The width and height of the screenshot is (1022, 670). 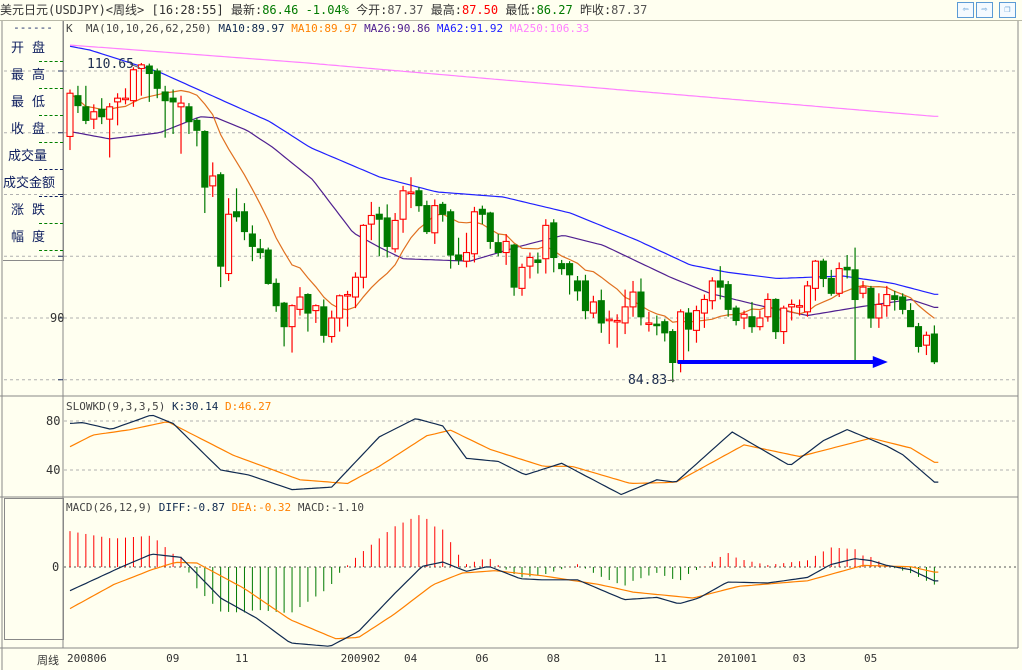 What do you see at coordinates (148, 28) in the screenshot?
I see `legend-ma-params: MA(10,10,26,62,250)` at bounding box center [148, 28].